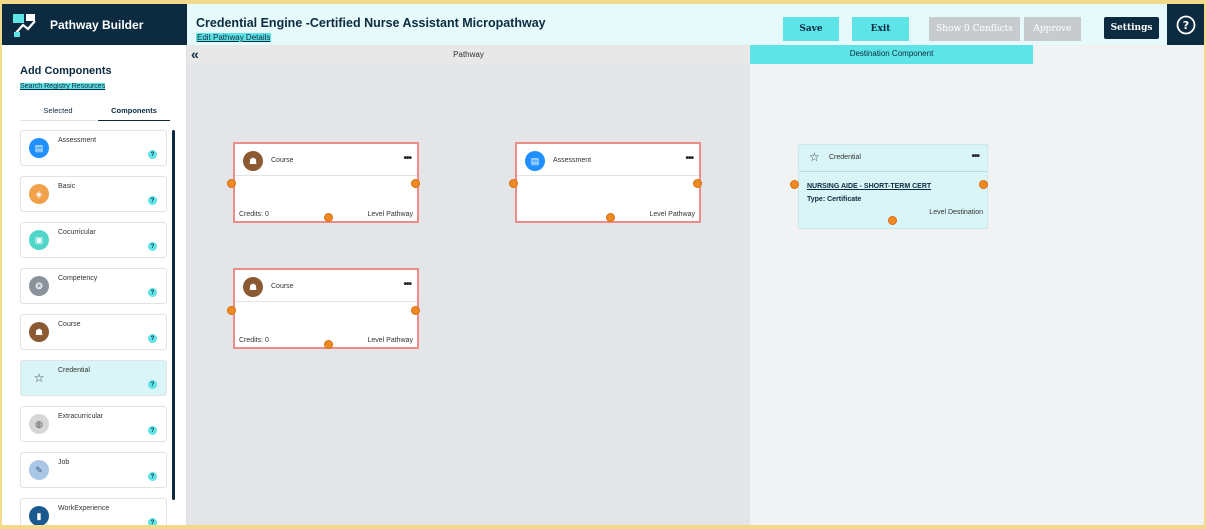  What do you see at coordinates (608, 182) in the screenshot?
I see `pathway-node-assessment: ▤ Assessment ••• Level Pathway` at bounding box center [608, 182].